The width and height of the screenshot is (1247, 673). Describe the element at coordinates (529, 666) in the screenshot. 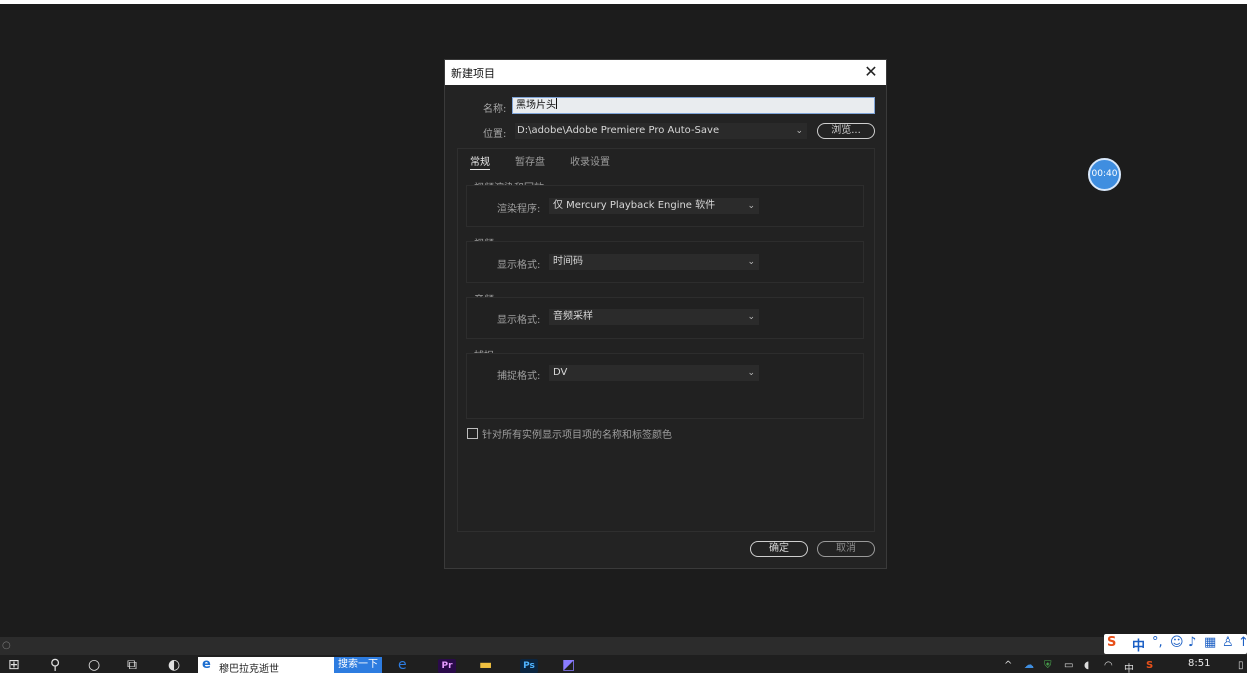

I see `photoshop-icon: Ps` at that location.